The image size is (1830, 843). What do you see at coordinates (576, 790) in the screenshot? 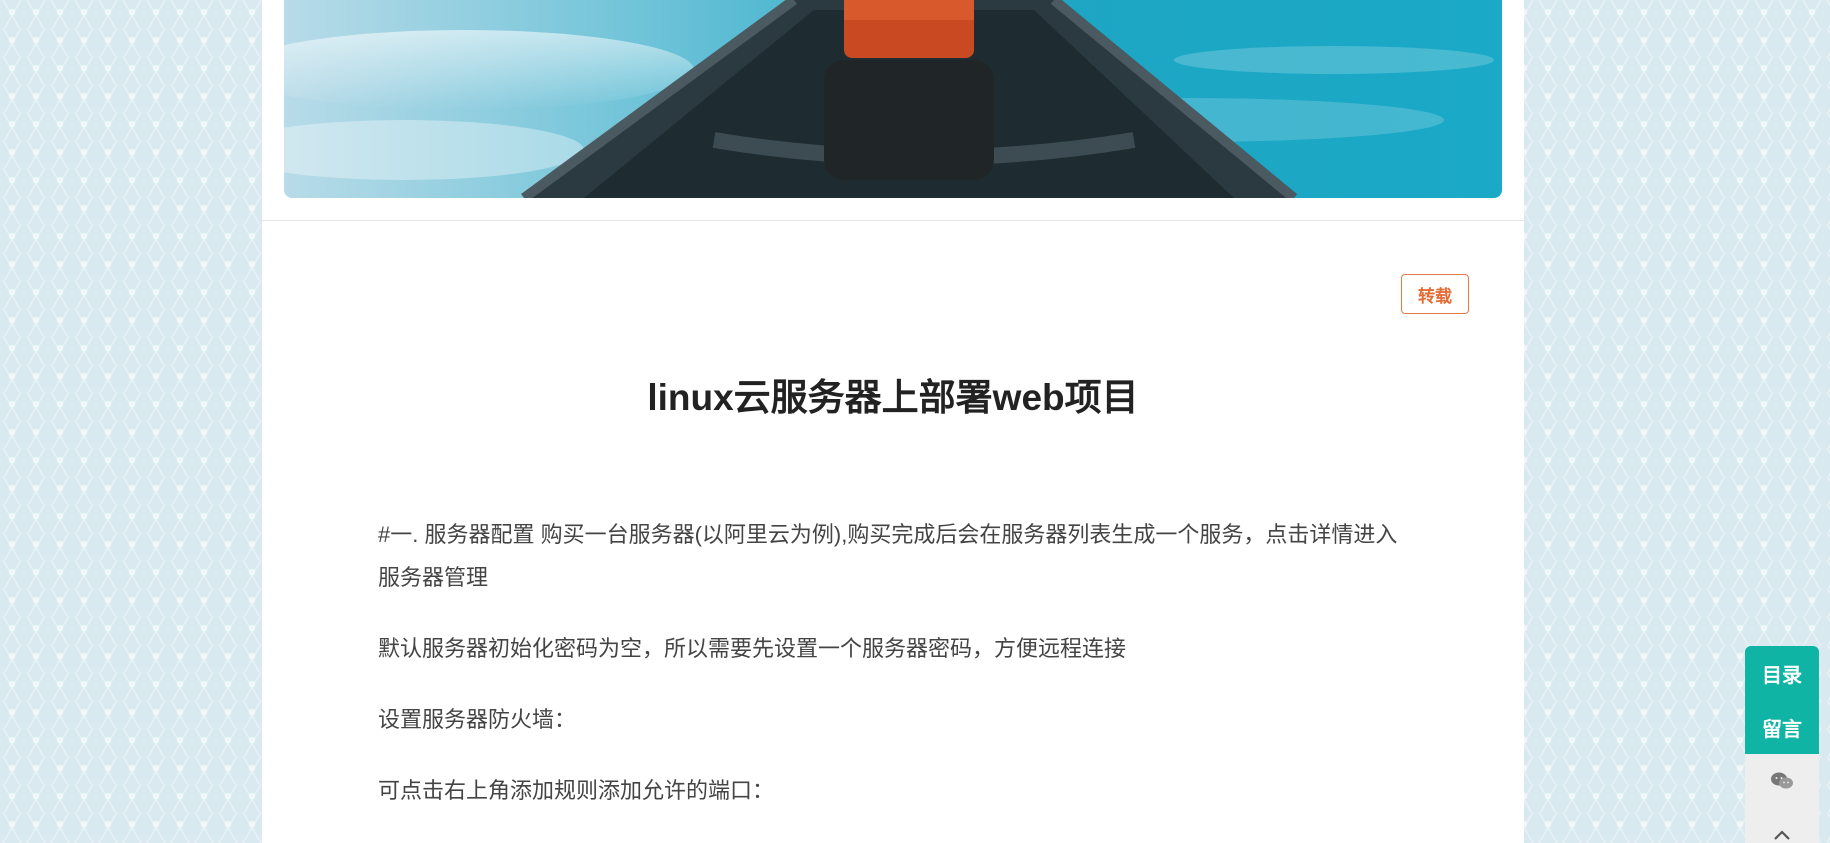
I see `paragraph: 可点击右上角添加规则添加允许的端口：` at bounding box center [576, 790].